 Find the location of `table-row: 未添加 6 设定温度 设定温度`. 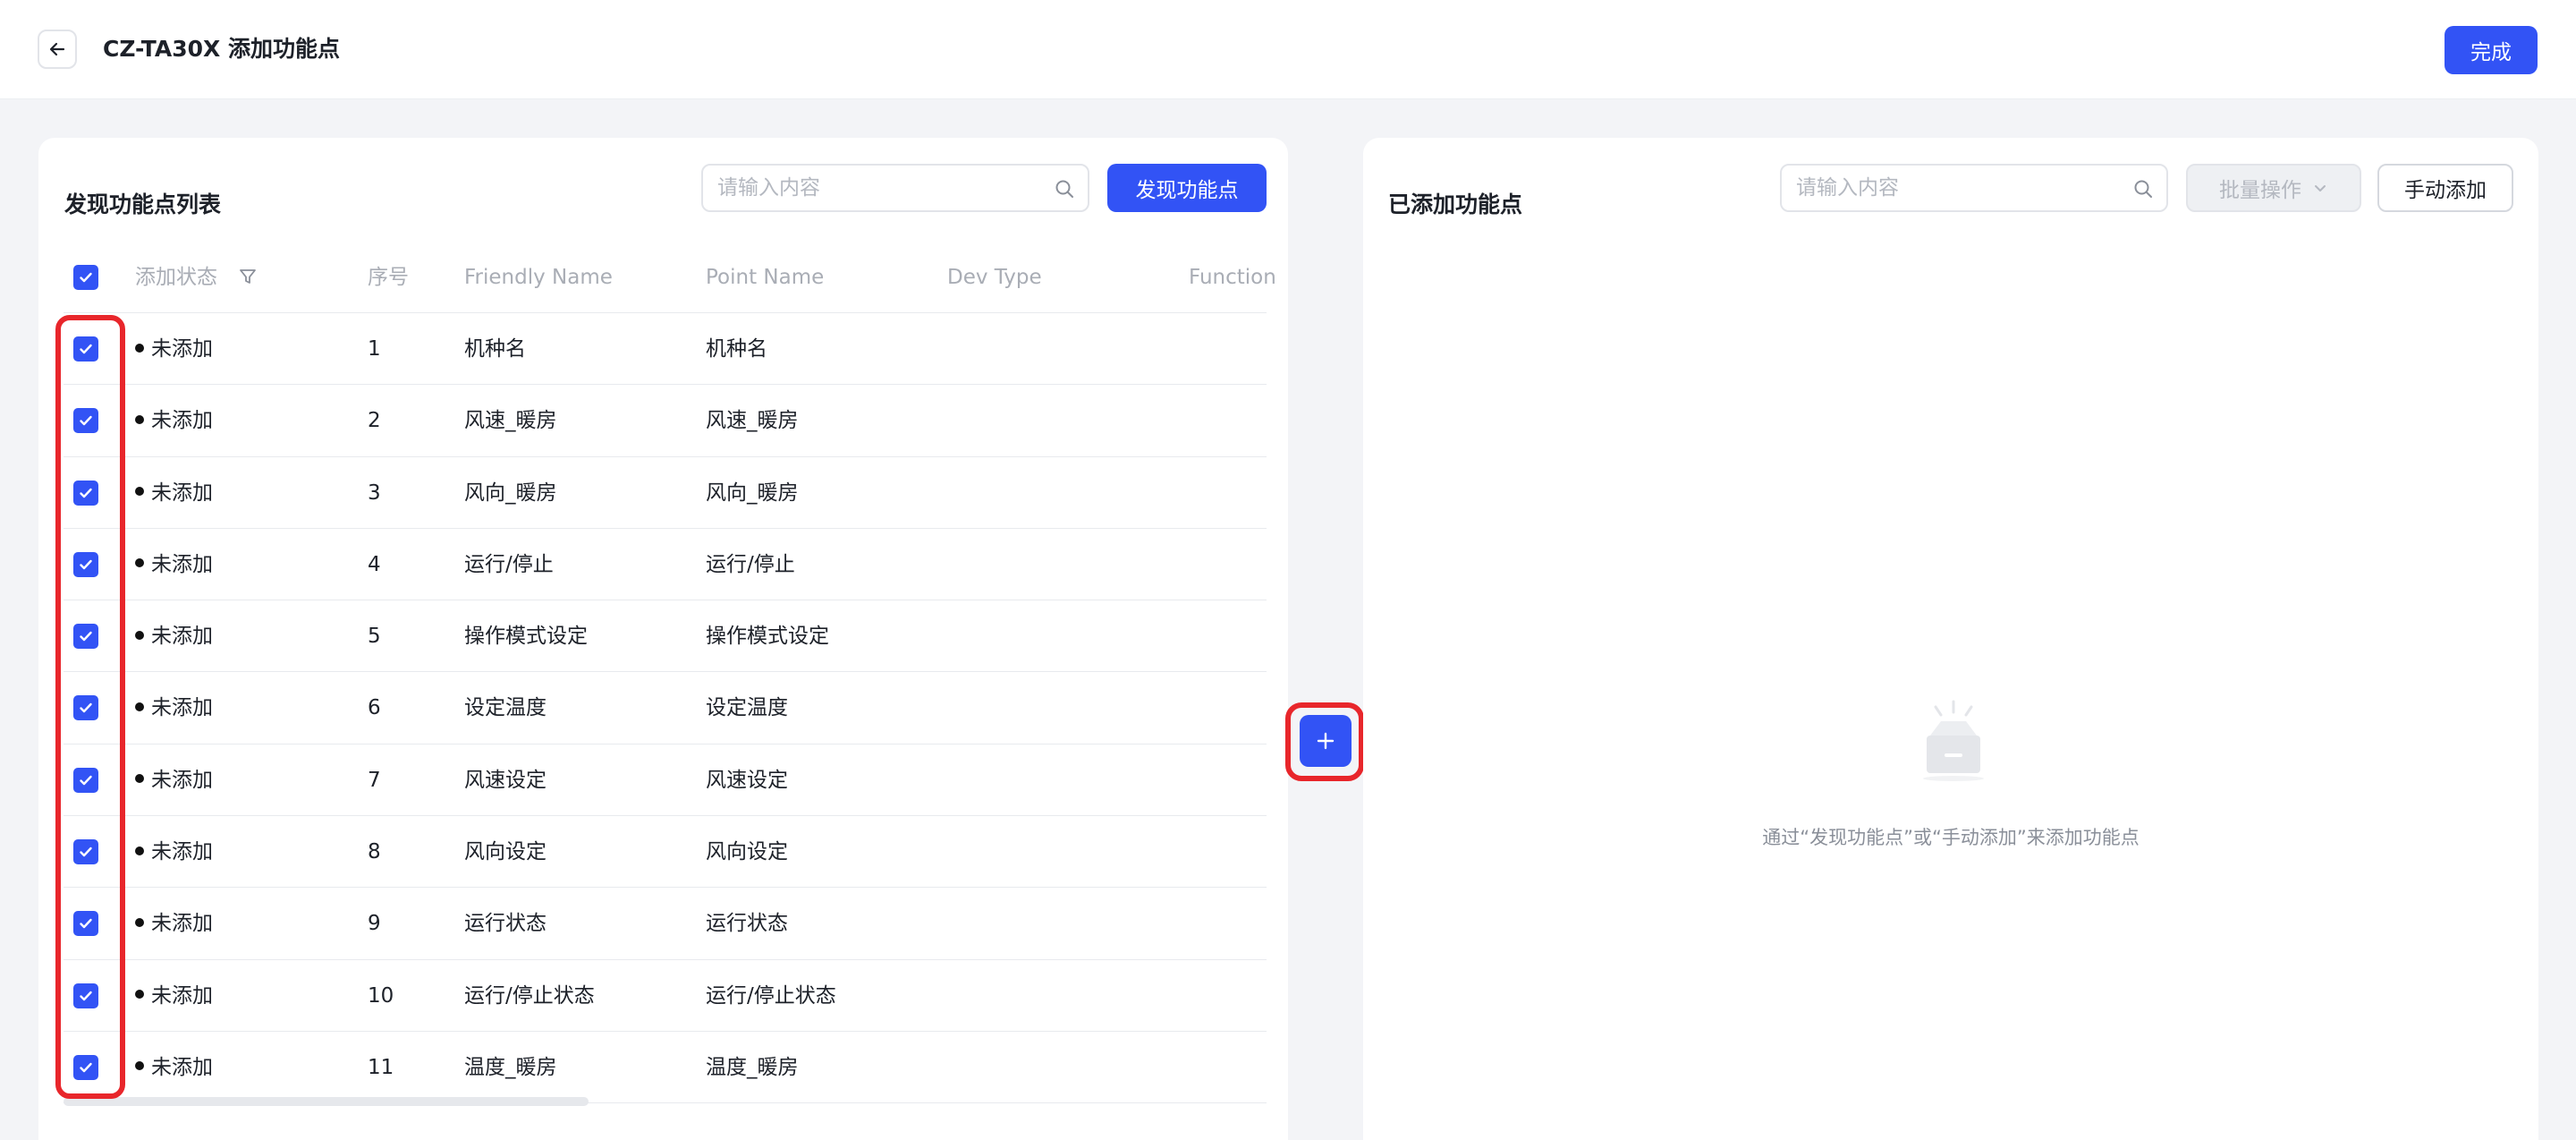

table-row: 未添加 6 设定温度 设定温度 is located at coordinates (665, 708).